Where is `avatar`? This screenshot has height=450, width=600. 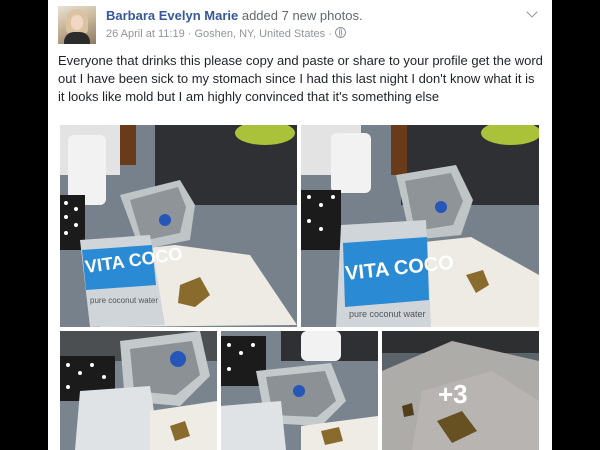 avatar is located at coordinates (77, 25).